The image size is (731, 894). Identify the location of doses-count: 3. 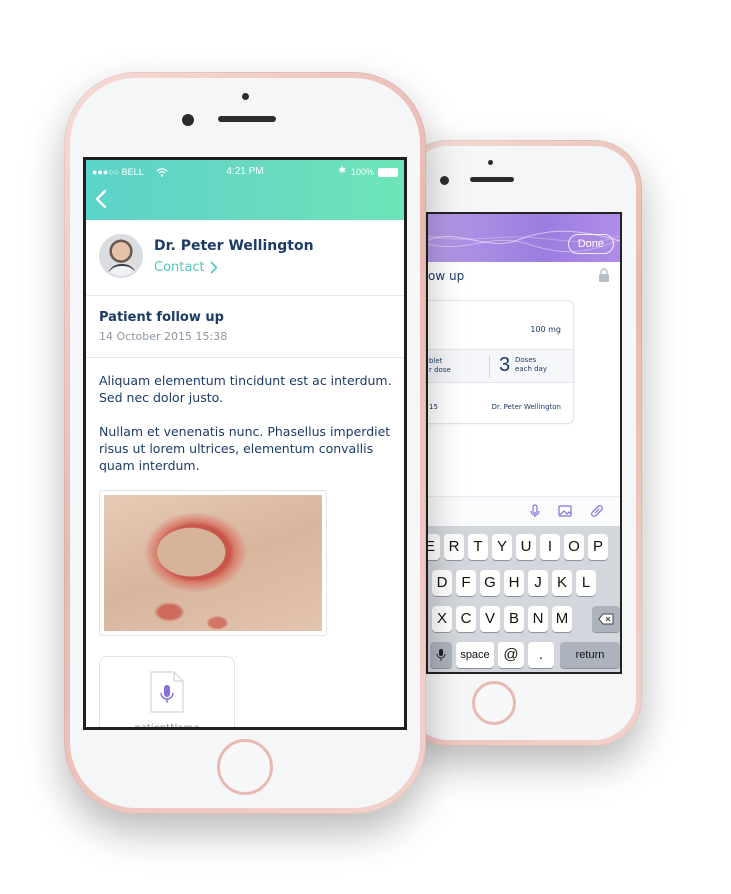
(505, 365).